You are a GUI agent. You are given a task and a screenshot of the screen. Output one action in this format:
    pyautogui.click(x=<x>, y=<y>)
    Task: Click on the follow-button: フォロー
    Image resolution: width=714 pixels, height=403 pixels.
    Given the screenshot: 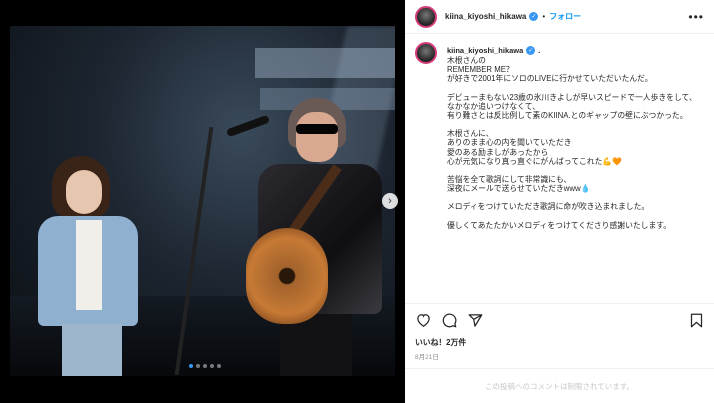 What is the action you would take?
    pyautogui.click(x=565, y=16)
    